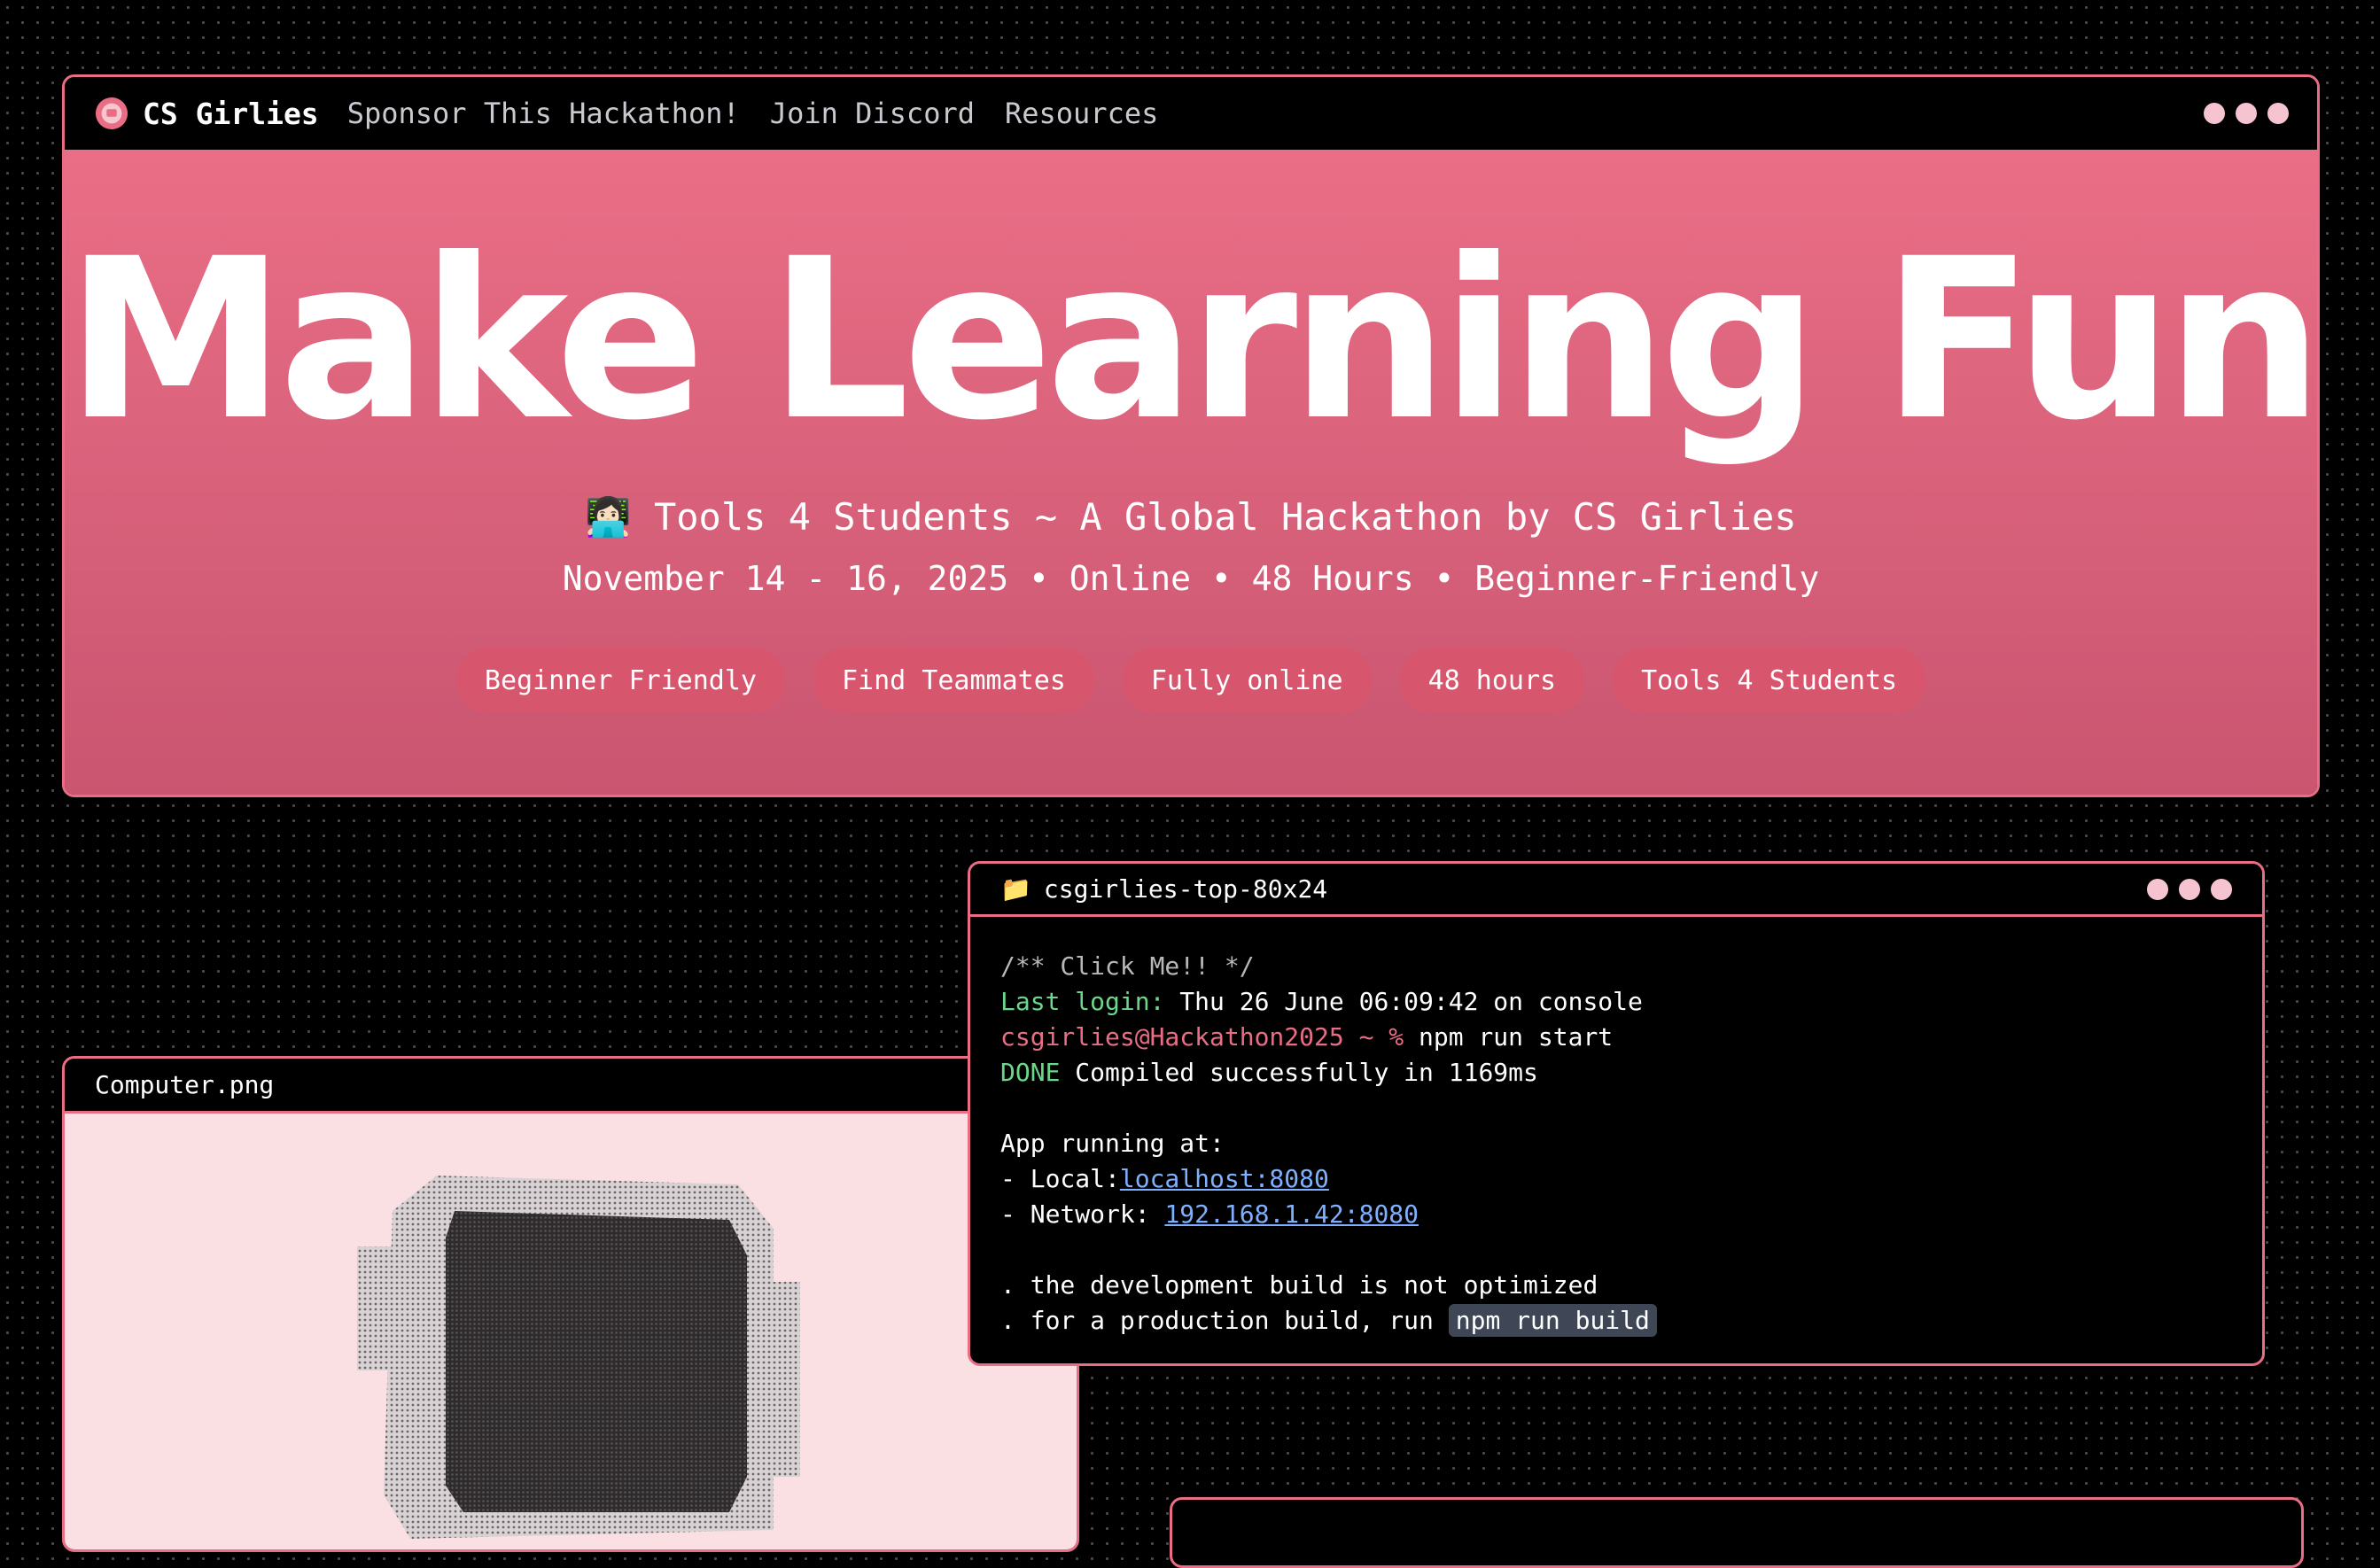  Describe the element at coordinates (543, 113) in the screenshot. I see `nav-link-sponsor: Sponsor This Hackathon!` at that location.